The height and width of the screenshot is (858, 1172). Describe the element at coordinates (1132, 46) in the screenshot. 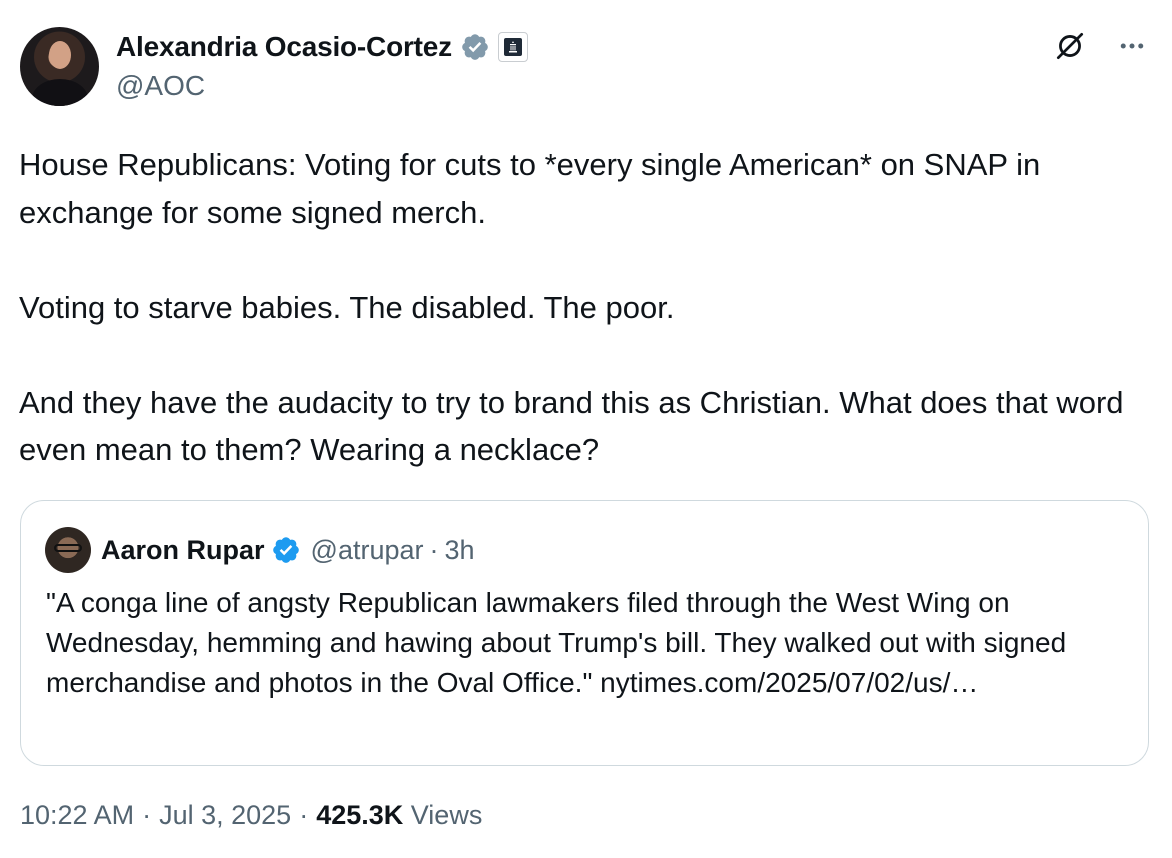

I see `more-icon` at that location.